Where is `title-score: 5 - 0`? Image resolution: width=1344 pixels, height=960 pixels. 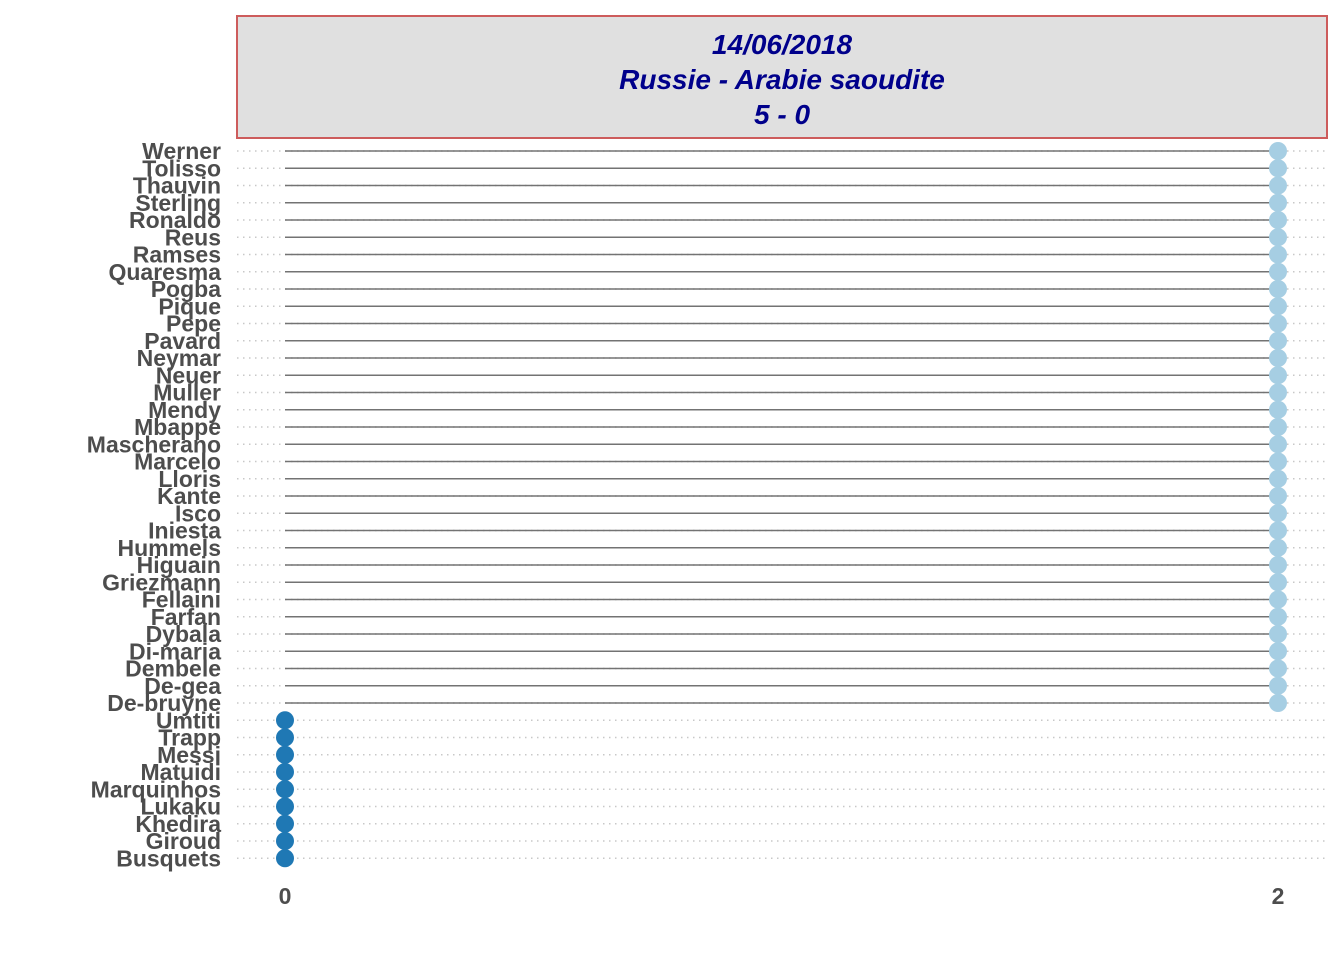 title-score: 5 - 0 is located at coordinates (782, 114).